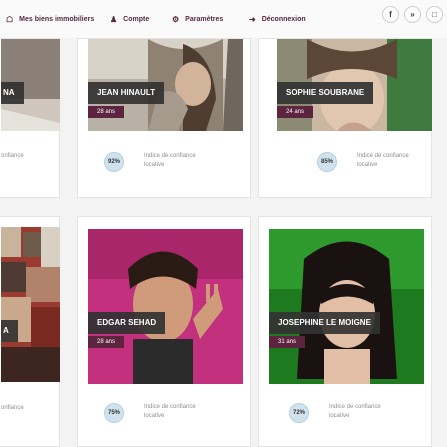 The width and height of the screenshot is (447, 447). I want to click on nav-logout: ➜ Déconnexion, so click(277, 19).